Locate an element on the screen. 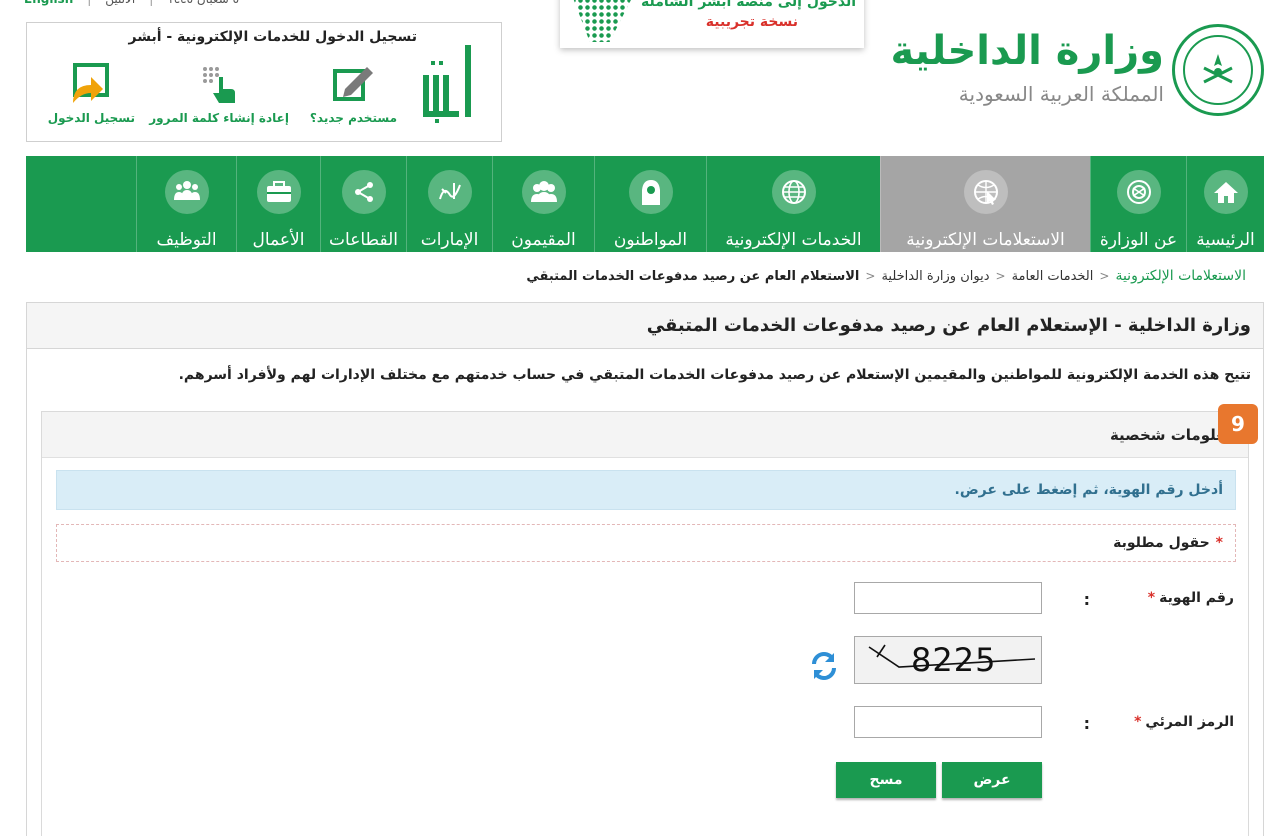 This screenshot has width=1280, height=836. id-number-input is located at coordinates (948, 598).